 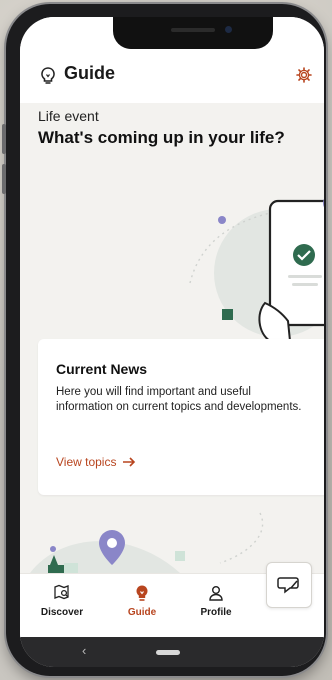 What do you see at coordinates (193, 30) in the screenshot?
I see `speaker` at bounding box center [193, 30].